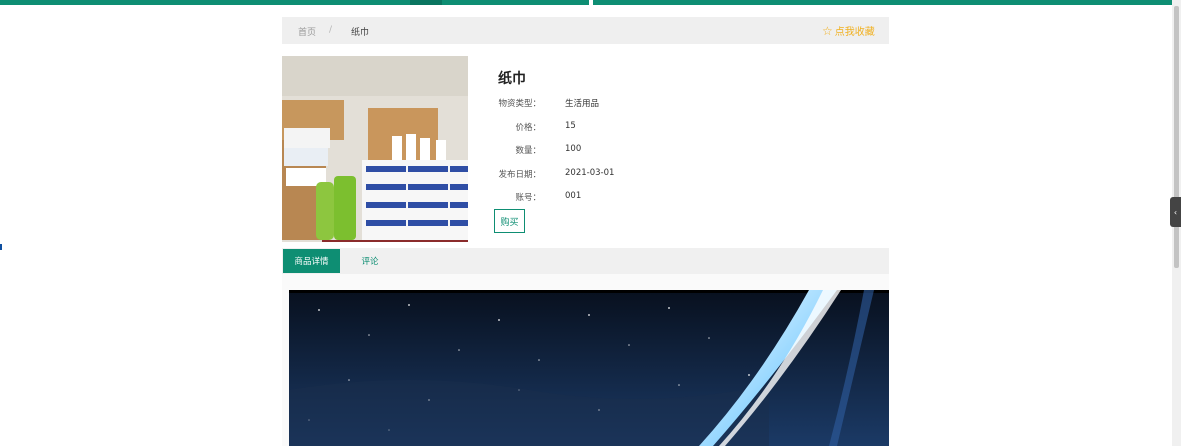 The image size is (1181, 446). What do you see at coordinates (573, 149) in the screenshot?
I see `field-value: 100` at bounding box center [573, 149].